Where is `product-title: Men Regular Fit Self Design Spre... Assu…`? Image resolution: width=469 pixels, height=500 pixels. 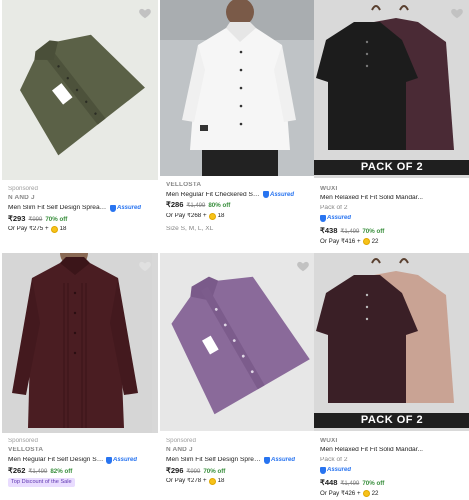
product-title: Men Regular Fit Self Design Spre... Assu… is located at coordinates (82, 460).